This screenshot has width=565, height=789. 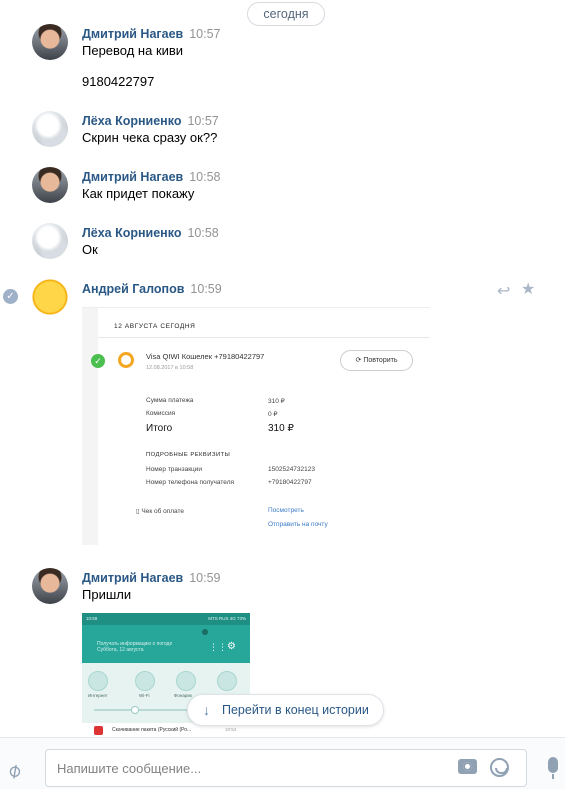 I want to click on phone-dot, so click(x=205, y=632).